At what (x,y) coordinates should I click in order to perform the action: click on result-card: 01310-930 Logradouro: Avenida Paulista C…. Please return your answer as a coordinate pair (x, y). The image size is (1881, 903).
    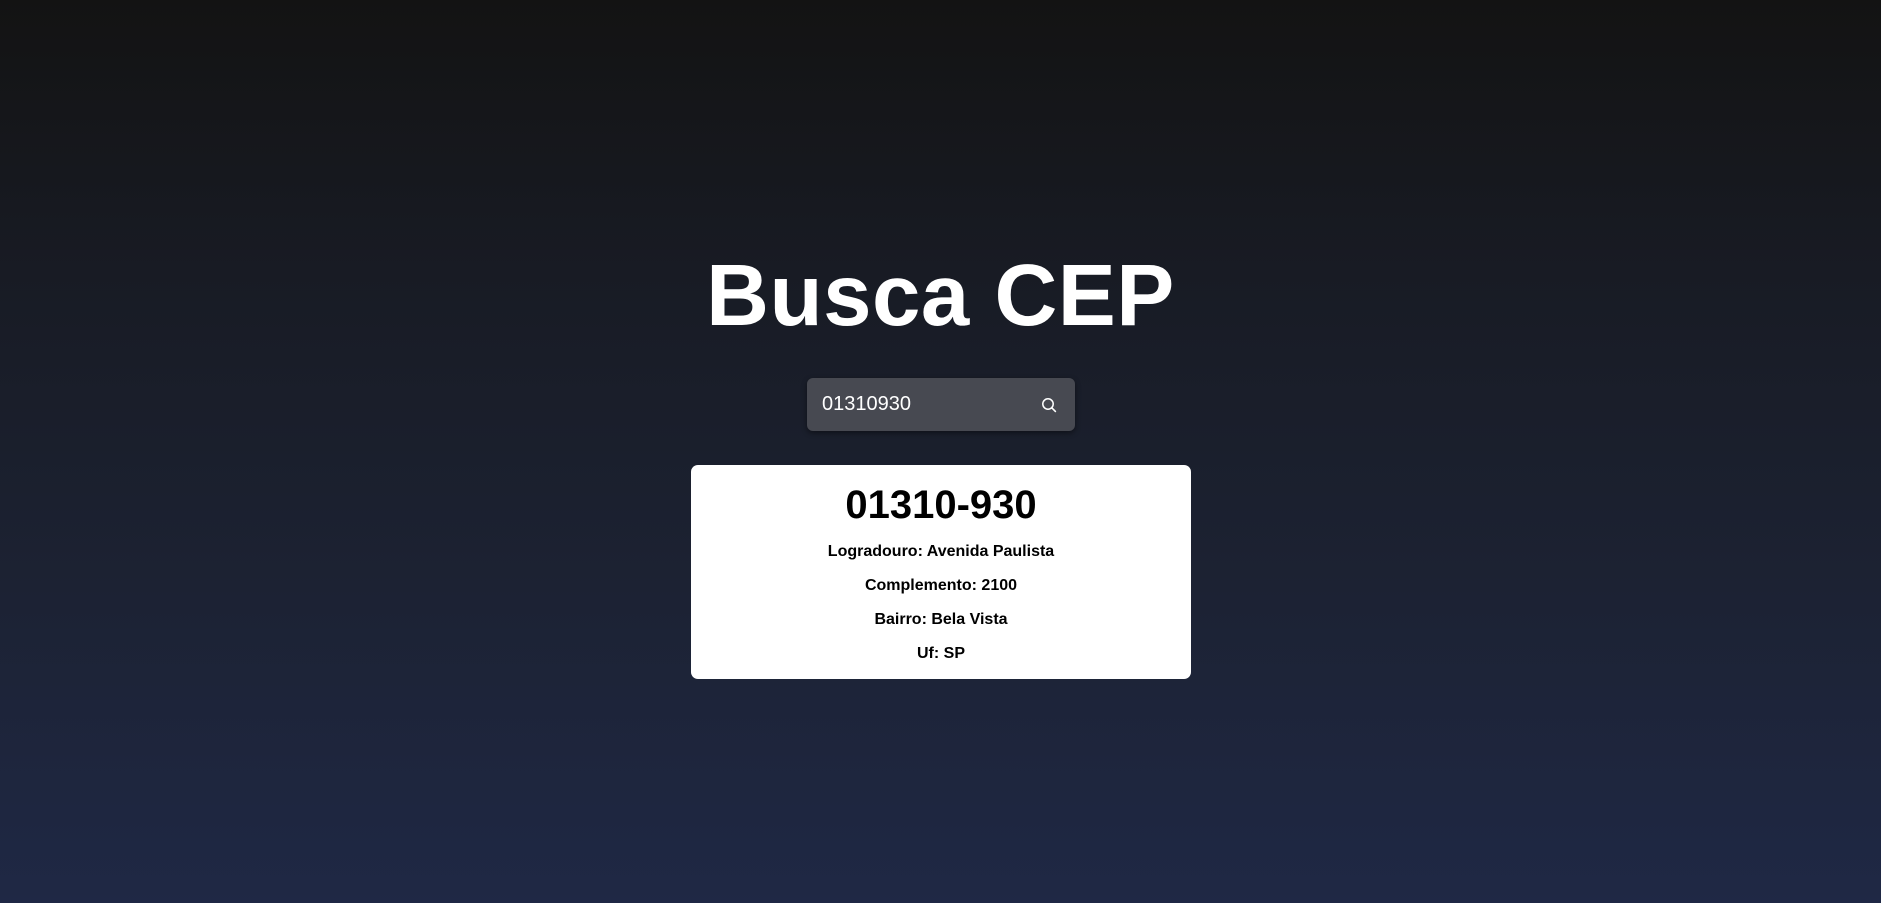
    Looking at the image, I should click on (941, 572).